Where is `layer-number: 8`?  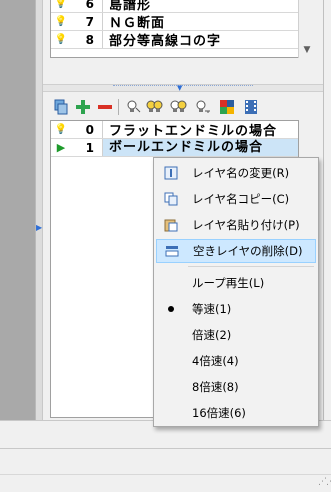 layer-number: 8 is located at coordinates (87, 39).